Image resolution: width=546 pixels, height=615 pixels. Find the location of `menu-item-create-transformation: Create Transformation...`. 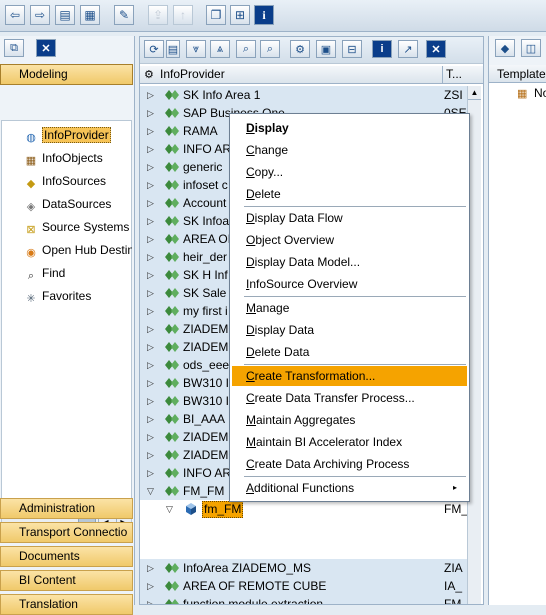

menu-item-create-transformation: Create Transformation... is located at coordinates (349, 376).